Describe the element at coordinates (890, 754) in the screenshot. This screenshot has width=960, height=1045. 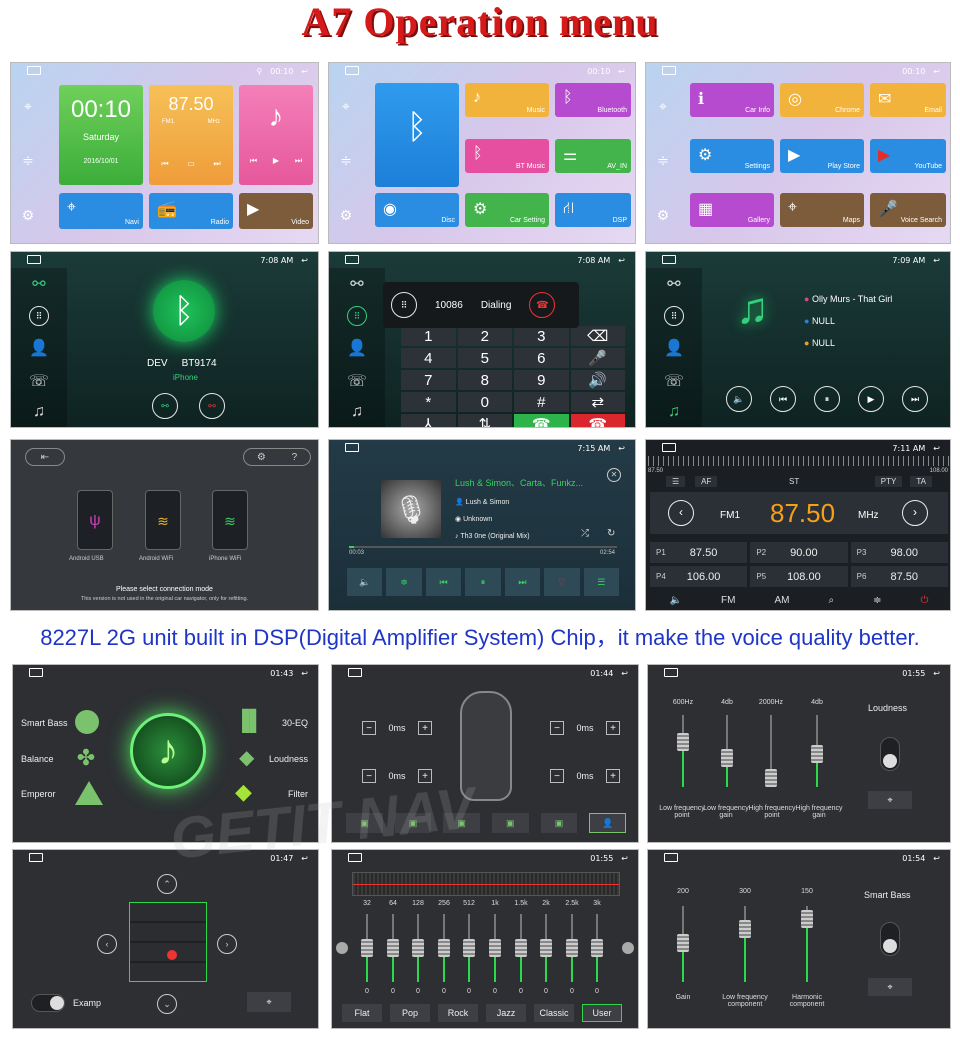
I see `loudness-toggle` at that location.